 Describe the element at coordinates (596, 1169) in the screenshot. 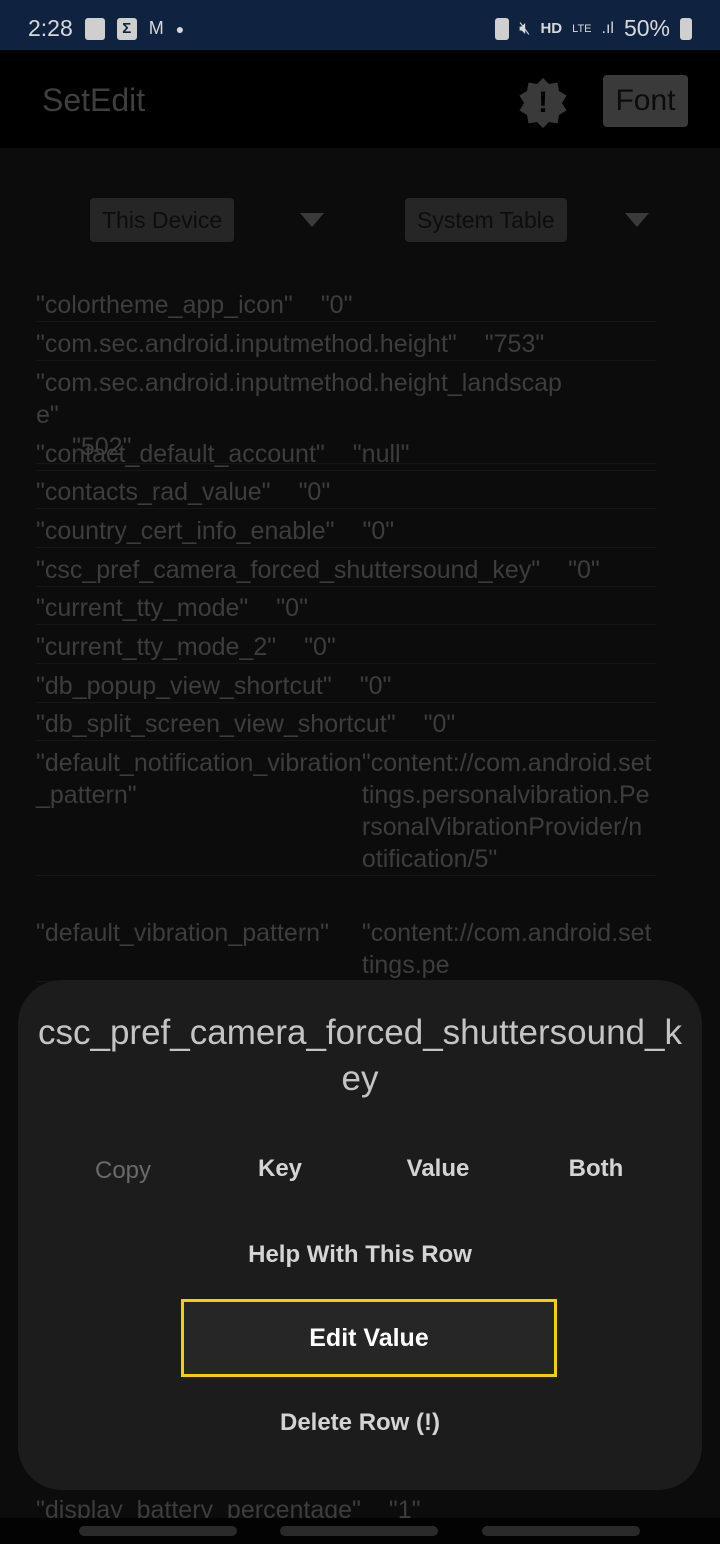

I see `copy-both-button: Both` at that location.